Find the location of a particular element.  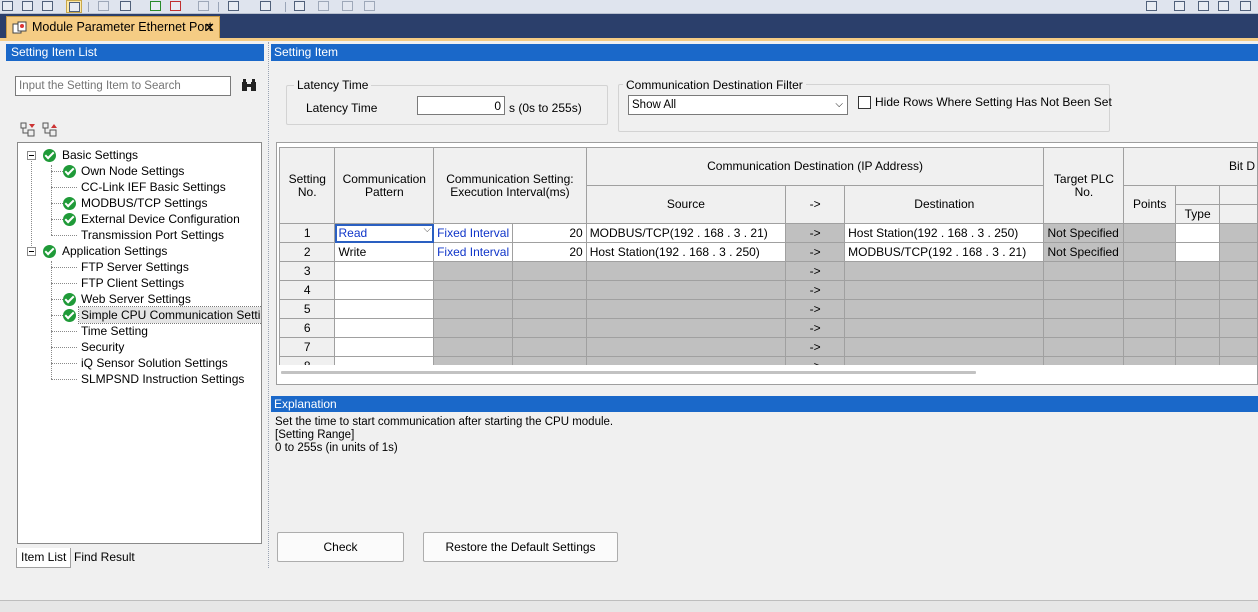

tree-item-slmpsnd-instruction-settings: SLMPSND Instruction Settings is located at coordinates (162, 379).